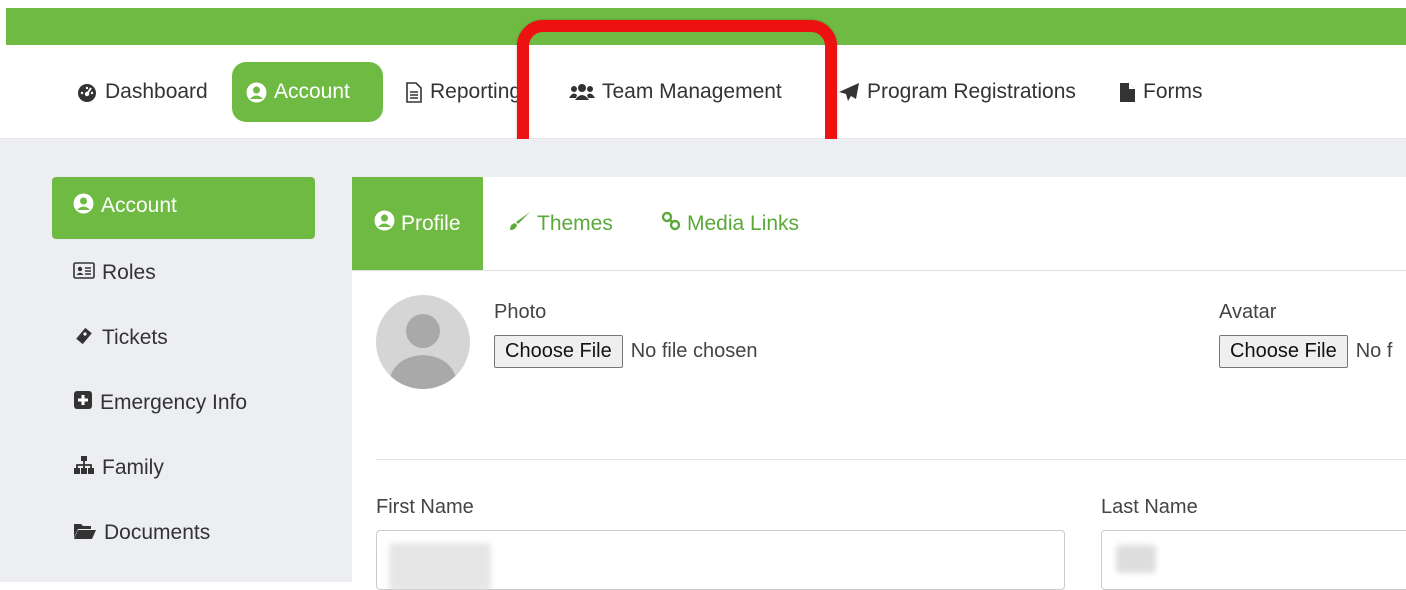 Image resolution: width=1406 pixels, height=590 pixels. Describe the element at coordinates (1374, 351) in the screenshot. I see `avatar-file-status: No f` at that location.